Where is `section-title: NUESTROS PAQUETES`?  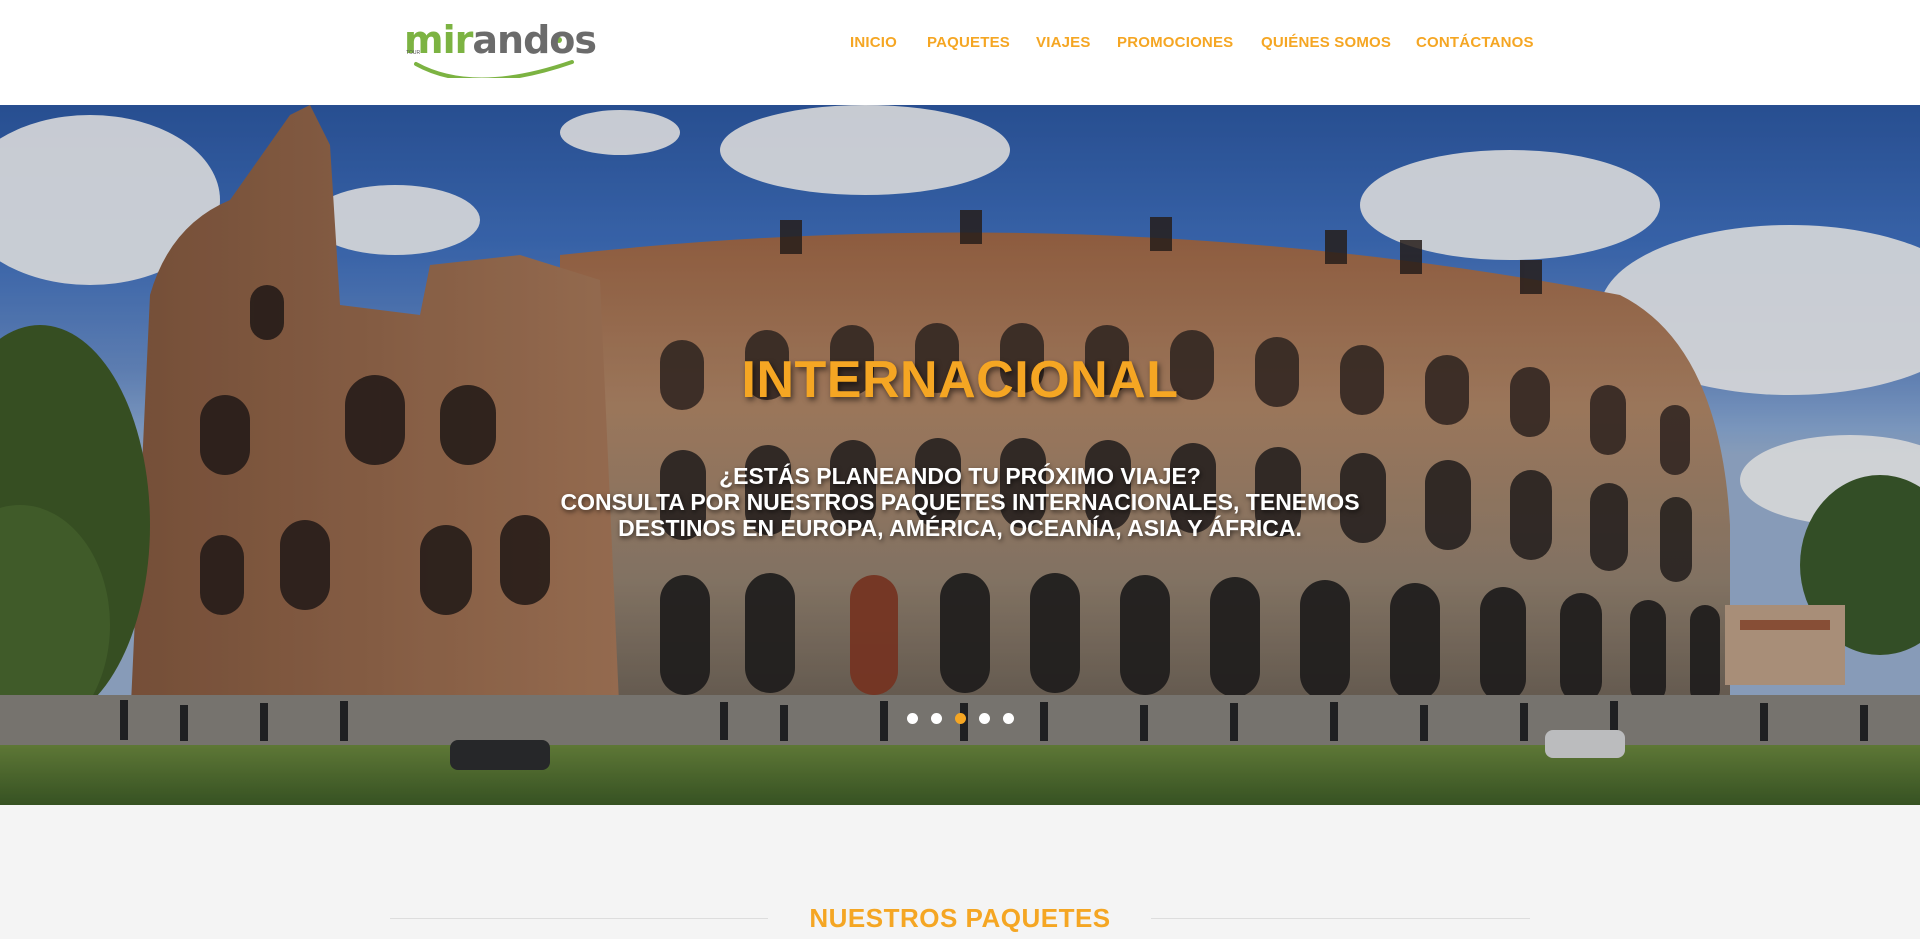 section-title: NUESTROS PAQUETES is located at coordinates (960, 918).